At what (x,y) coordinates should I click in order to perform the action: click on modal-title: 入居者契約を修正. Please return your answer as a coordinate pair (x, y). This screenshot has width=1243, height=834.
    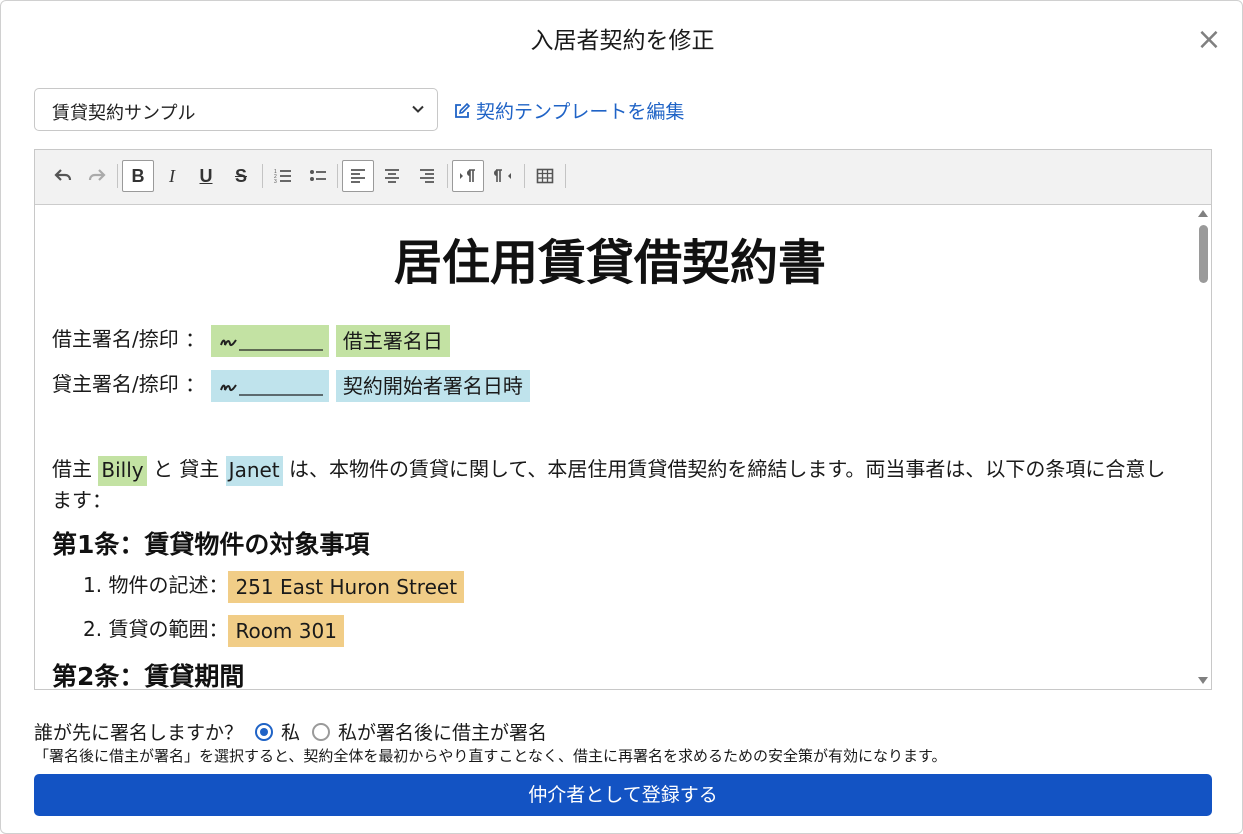
    Looking at the image, I should click on (622, 41).